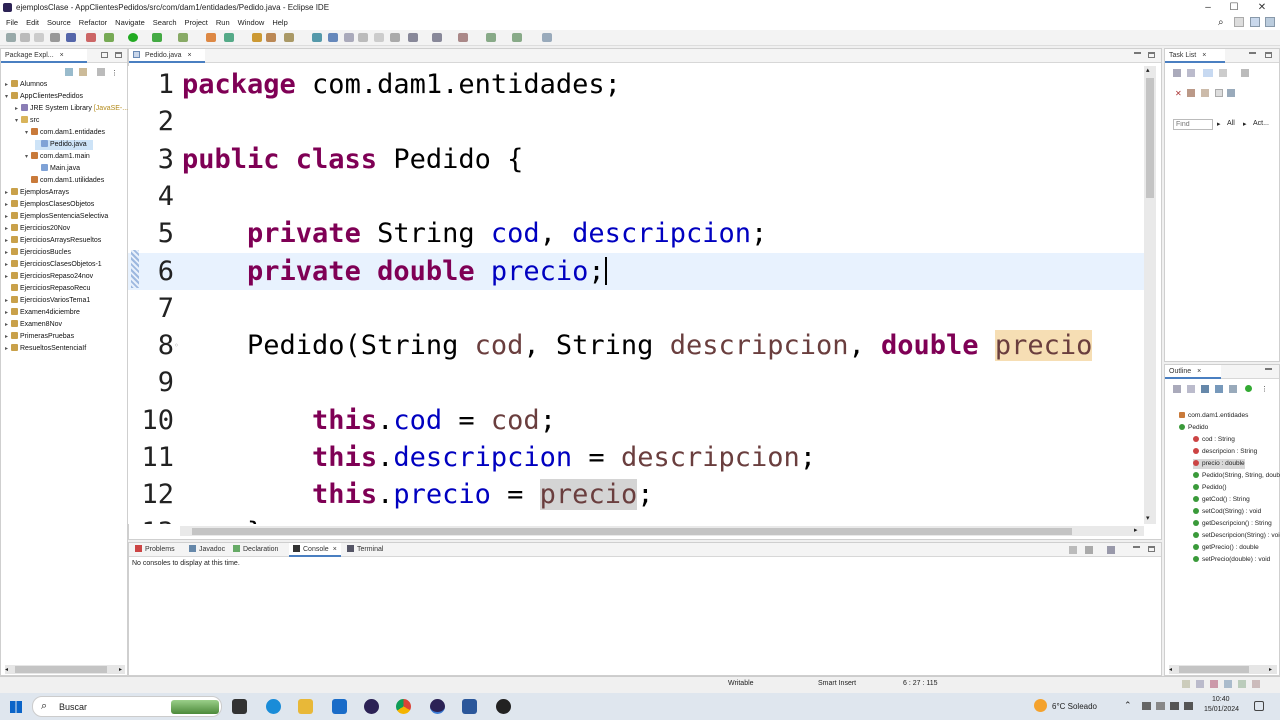 The width and height of the screenshot is (1280, 720). Describe the element at coordinates (1191, 389) in the screenshot. I see `sort-icon` at that location.